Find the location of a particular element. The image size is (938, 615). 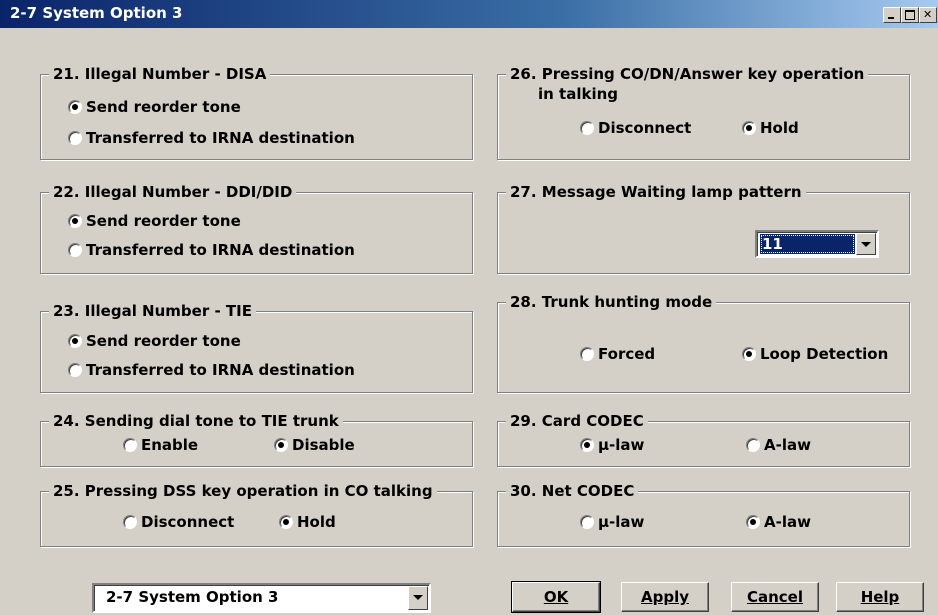

radio-label: Disable is located at coordinates (323, 445).